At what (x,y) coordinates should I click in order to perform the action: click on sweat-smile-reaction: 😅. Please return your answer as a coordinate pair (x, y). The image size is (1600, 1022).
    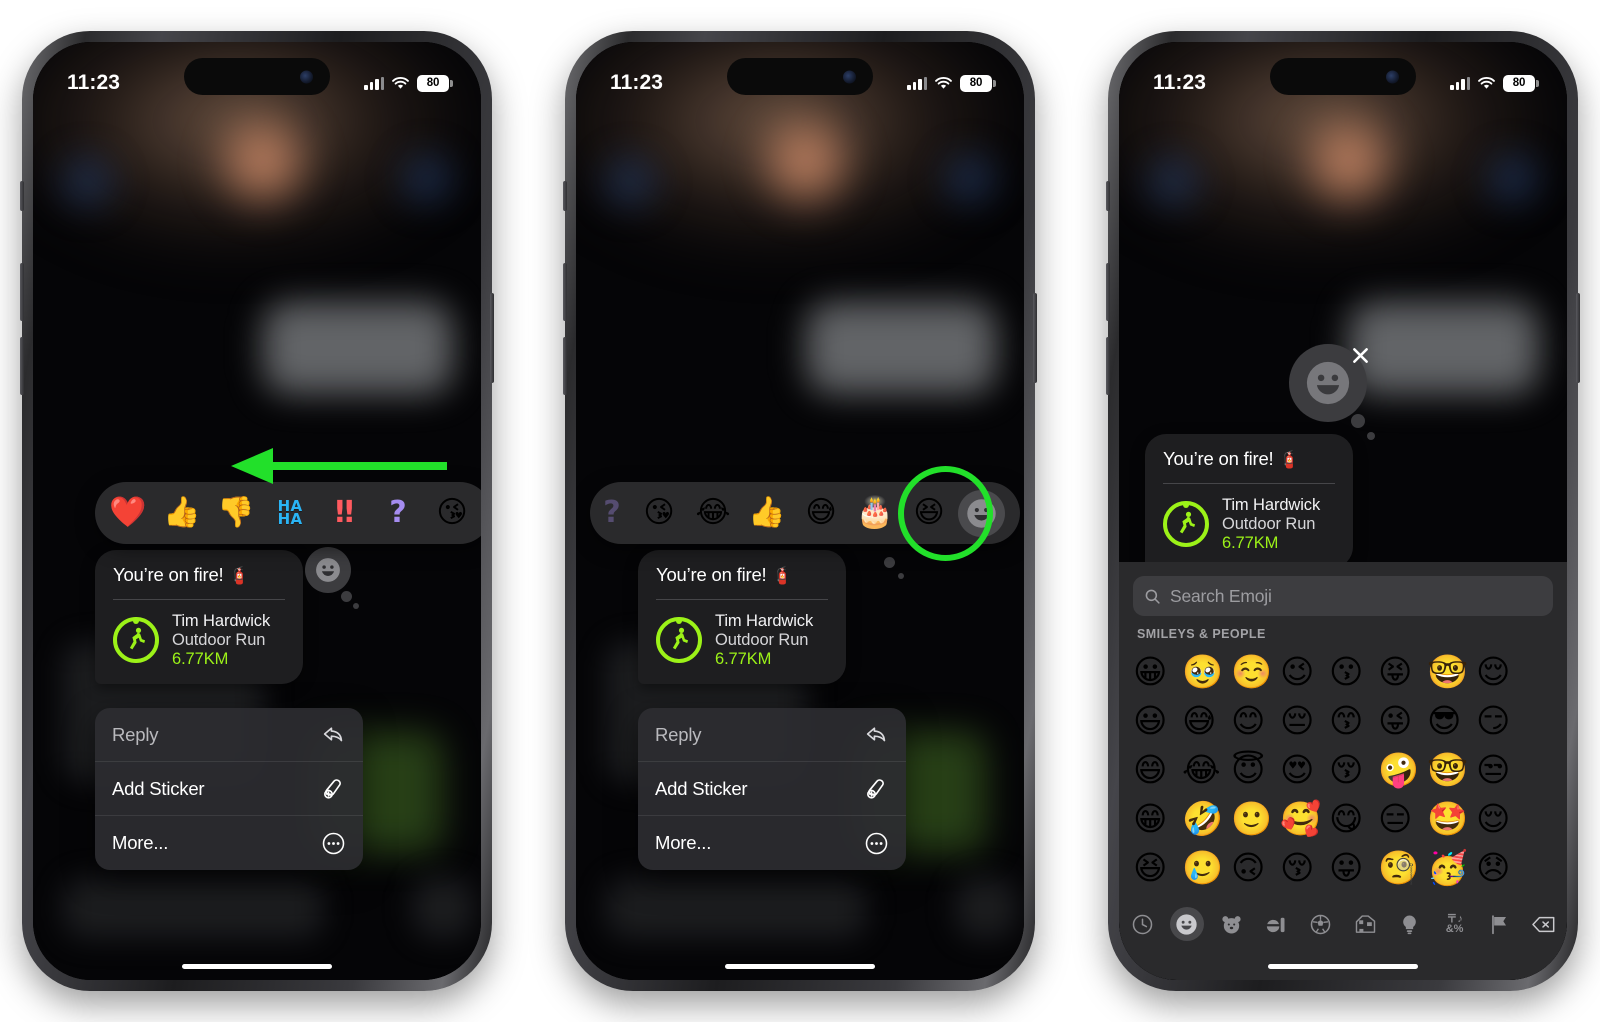
    Looking at the image, I should click on (821, 513).